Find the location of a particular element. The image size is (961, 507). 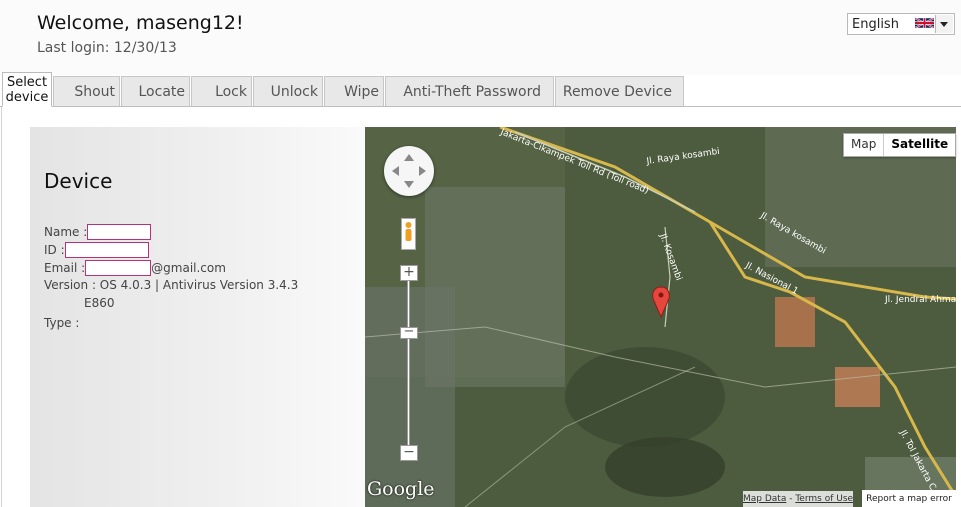

device-name-row: Name : is located at coordinates (98, 232).